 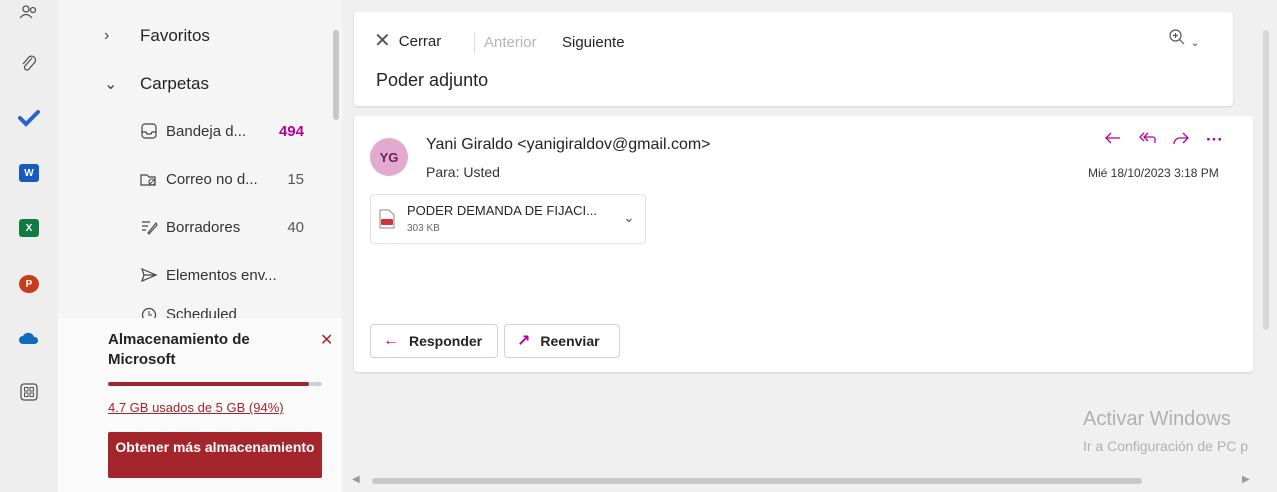 I want to click on reply-icon: ←, so click(x=391, y=340).